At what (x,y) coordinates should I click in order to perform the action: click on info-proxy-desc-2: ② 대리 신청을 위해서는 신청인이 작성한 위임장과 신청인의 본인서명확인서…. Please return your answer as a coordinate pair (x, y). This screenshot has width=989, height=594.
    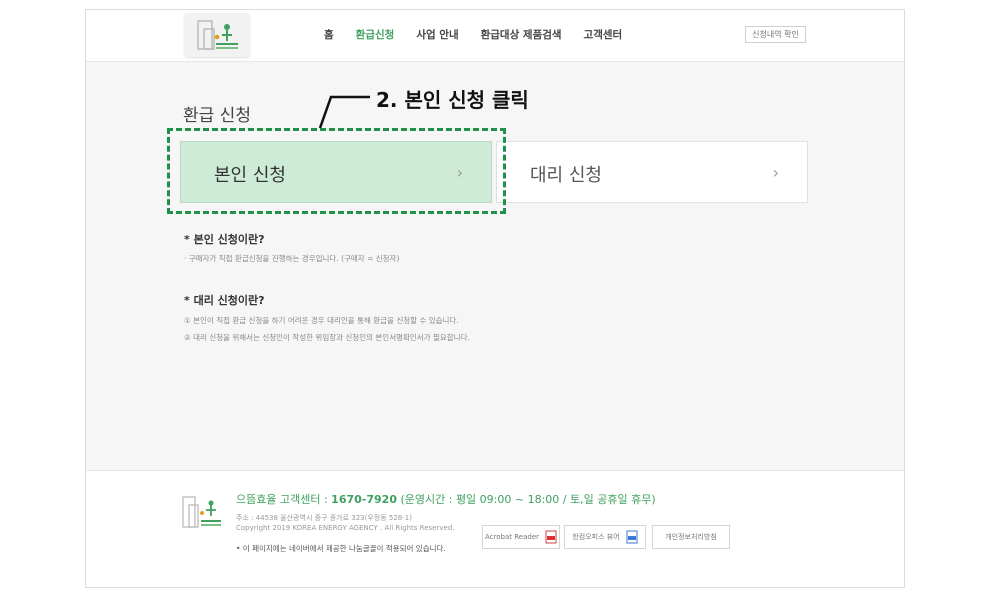
    Looking at the image, I should click on (327, 337).